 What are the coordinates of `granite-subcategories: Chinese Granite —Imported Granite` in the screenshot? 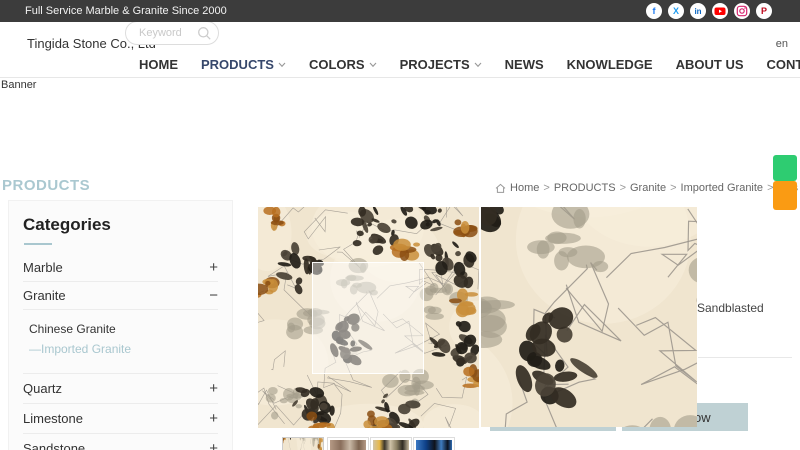 It's located at (120, 342).